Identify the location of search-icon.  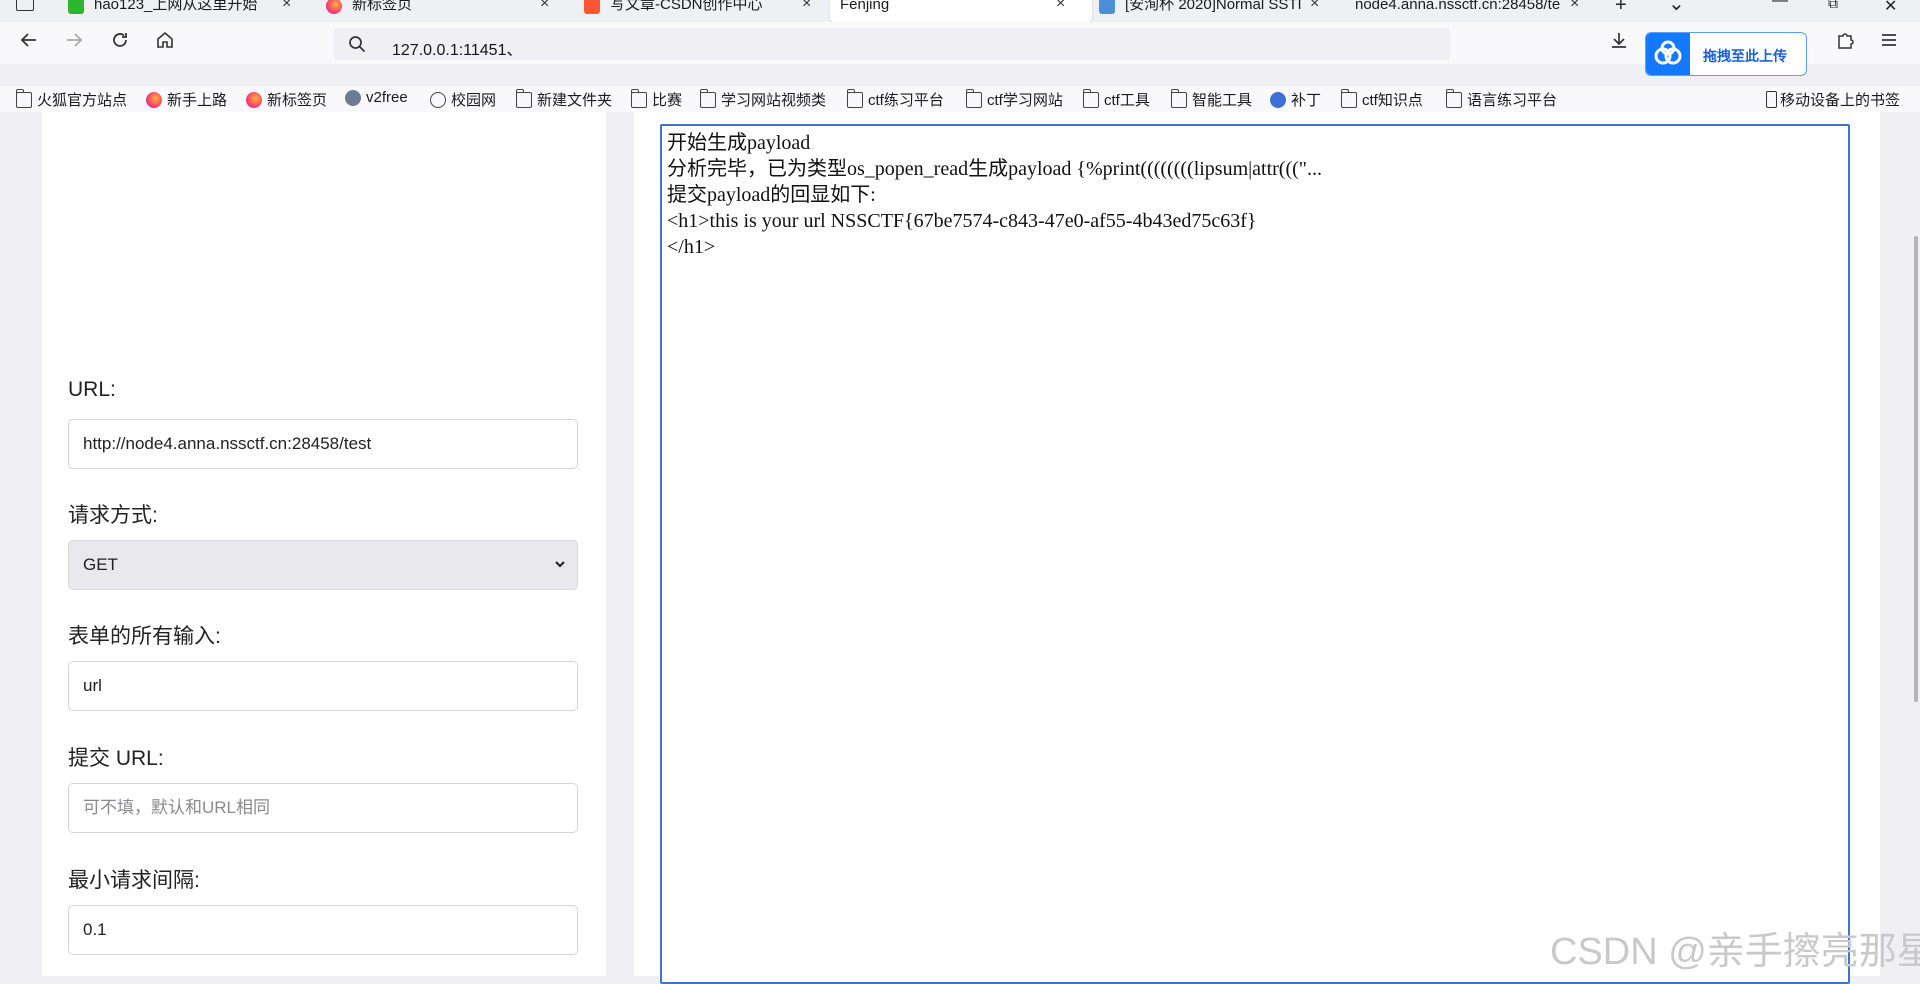
(357, 44).